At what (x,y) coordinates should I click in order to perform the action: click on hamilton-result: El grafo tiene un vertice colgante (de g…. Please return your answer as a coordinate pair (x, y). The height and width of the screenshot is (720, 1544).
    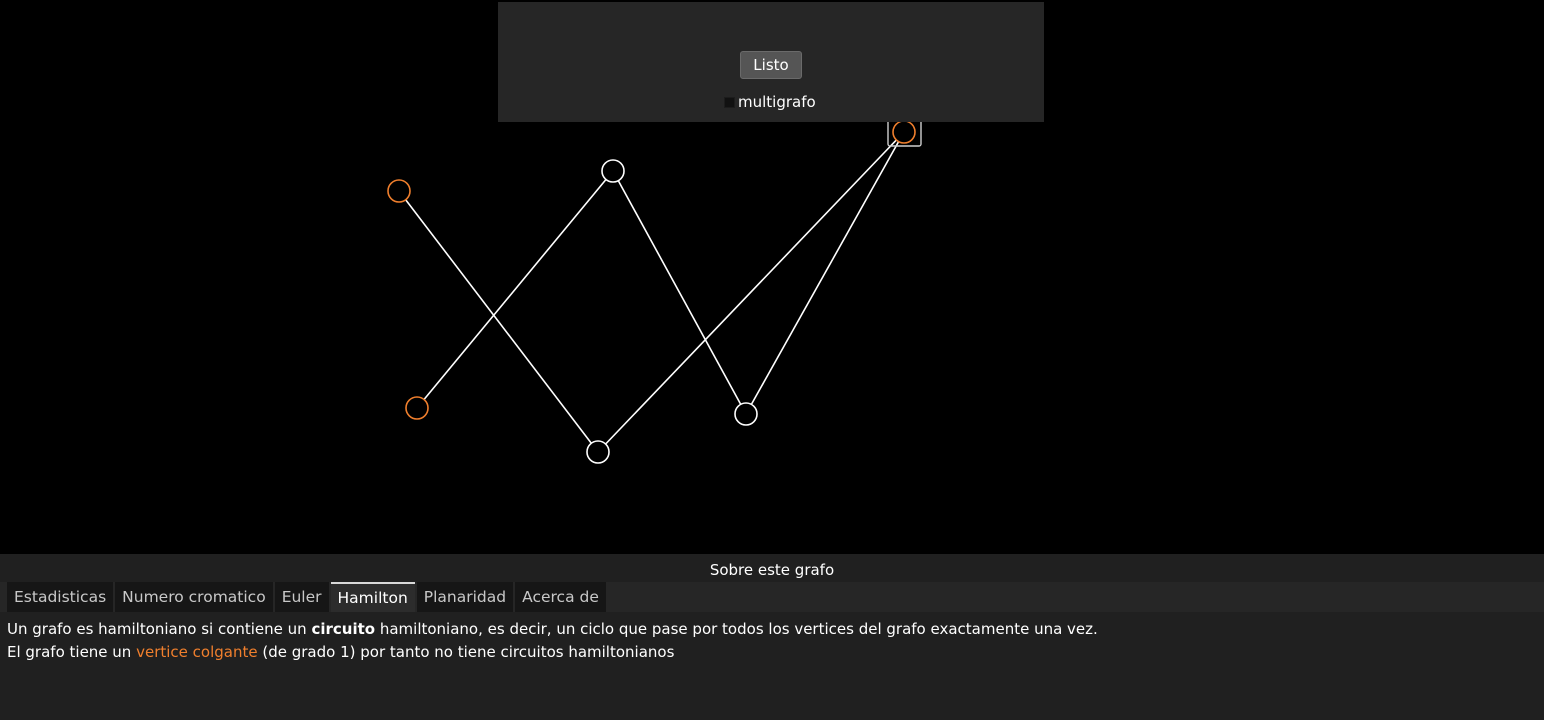
    Looking at the image, I should click on (552, 652).